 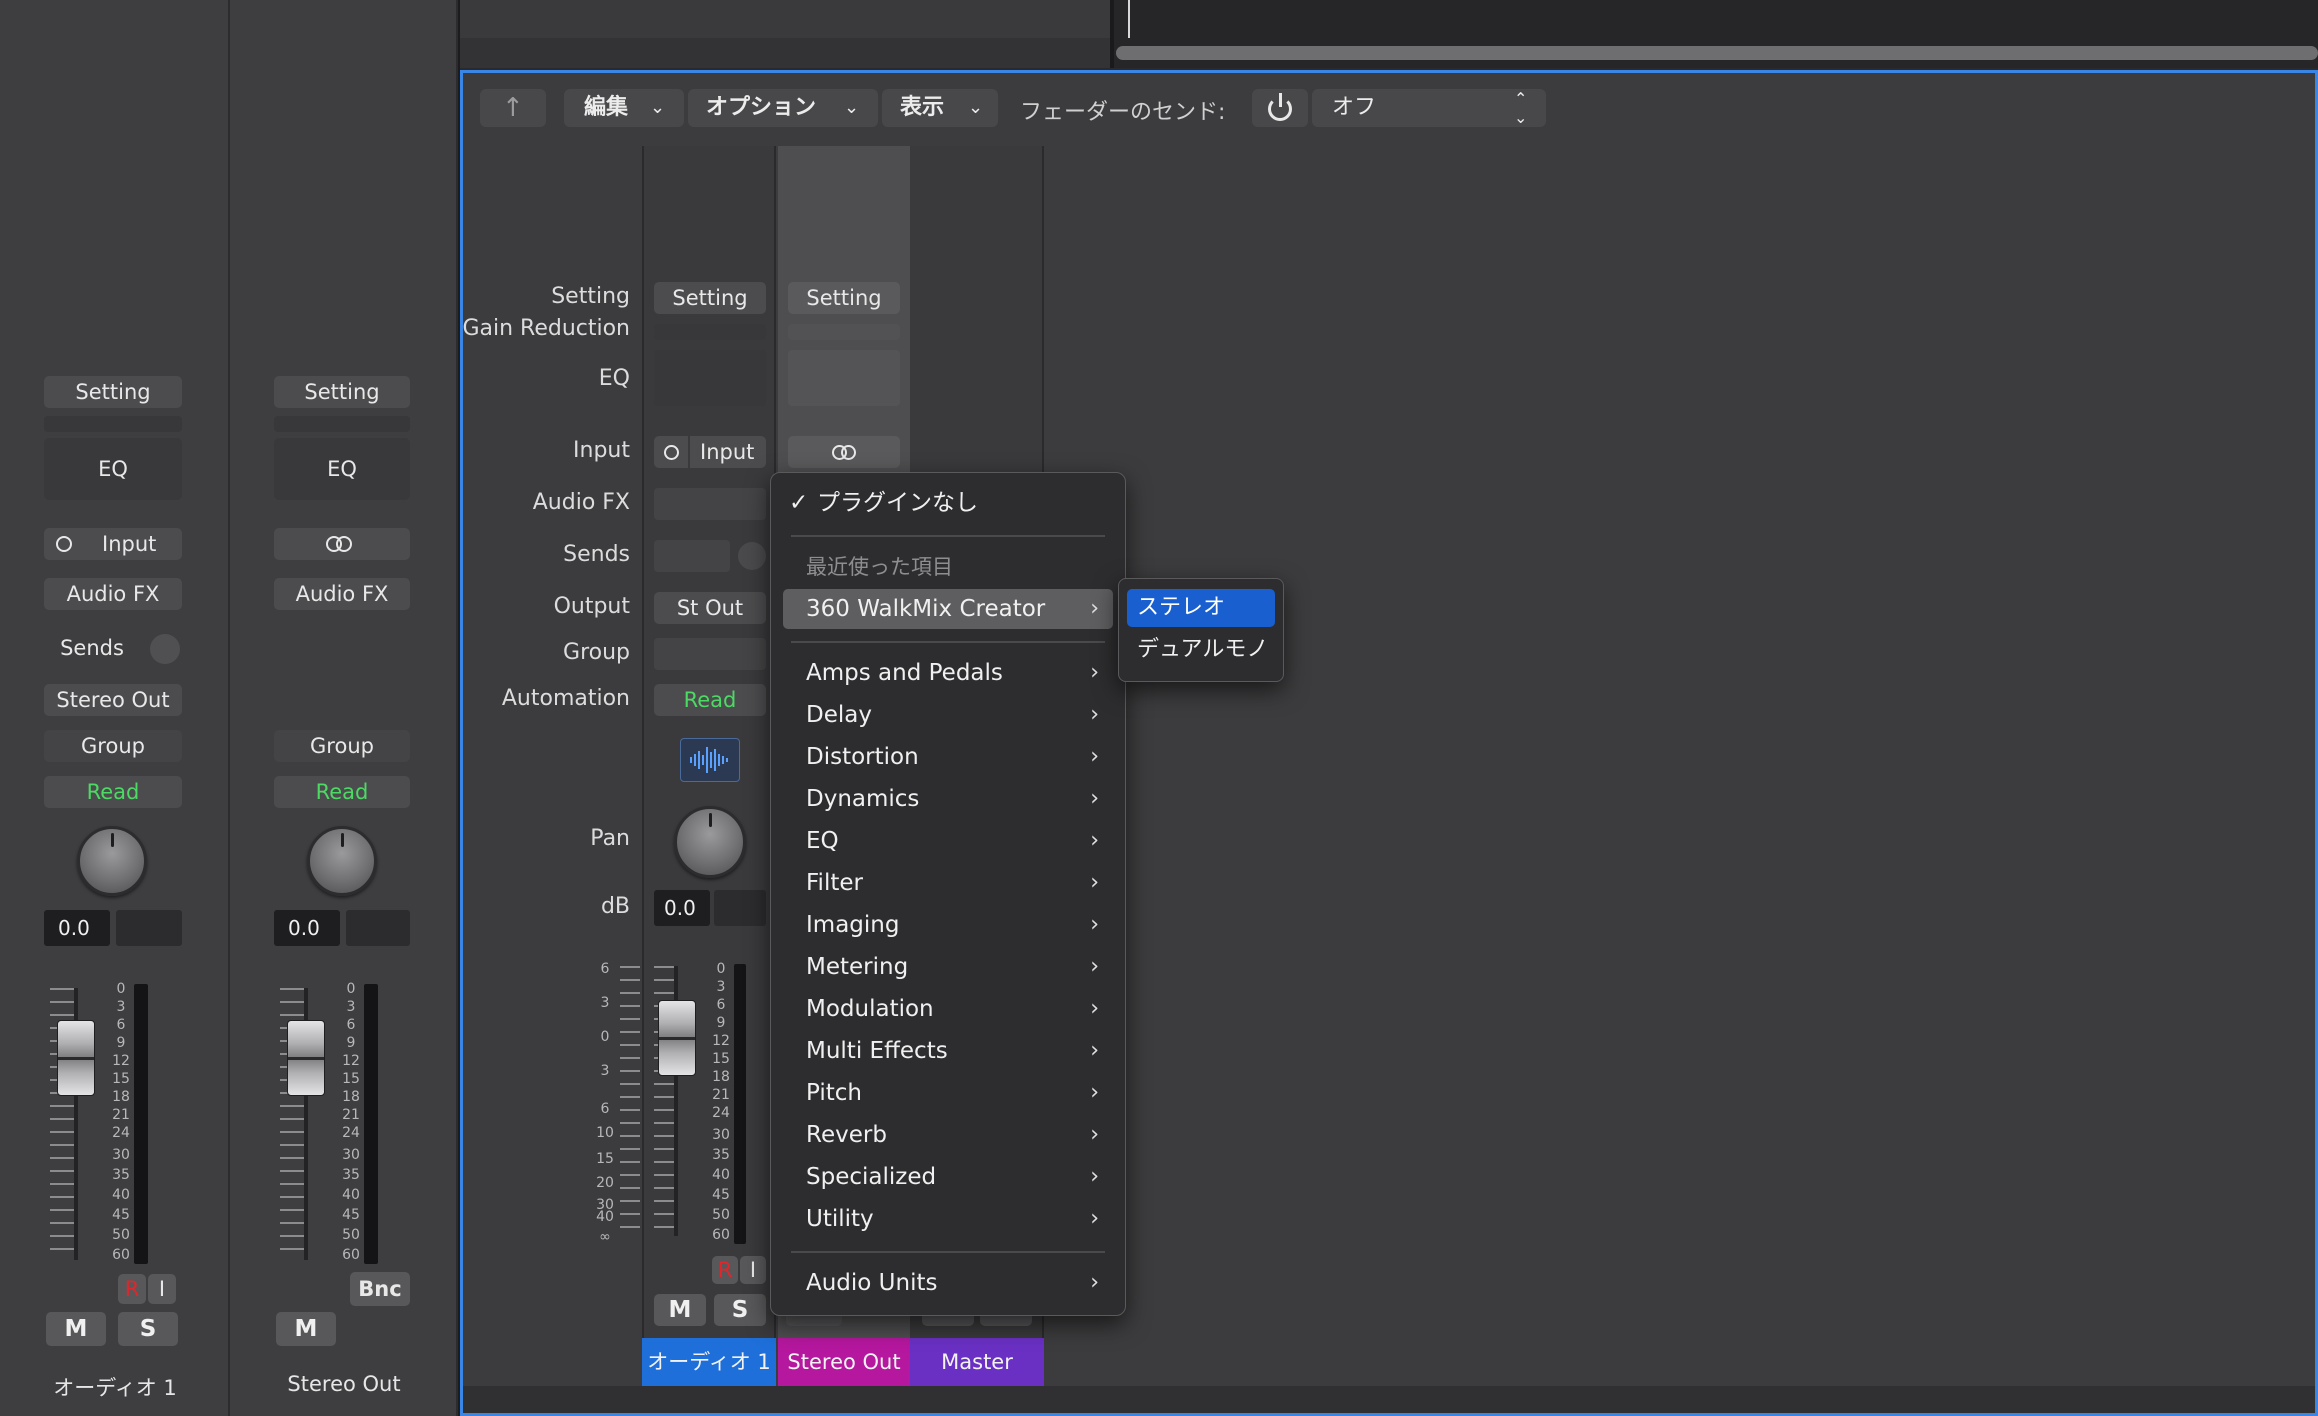 What do you see at coordinates (1429, 108) in the screenshot?
I see `fader-send-select: オフ ⌃ ⌄` at bounding box center [1429, 108].